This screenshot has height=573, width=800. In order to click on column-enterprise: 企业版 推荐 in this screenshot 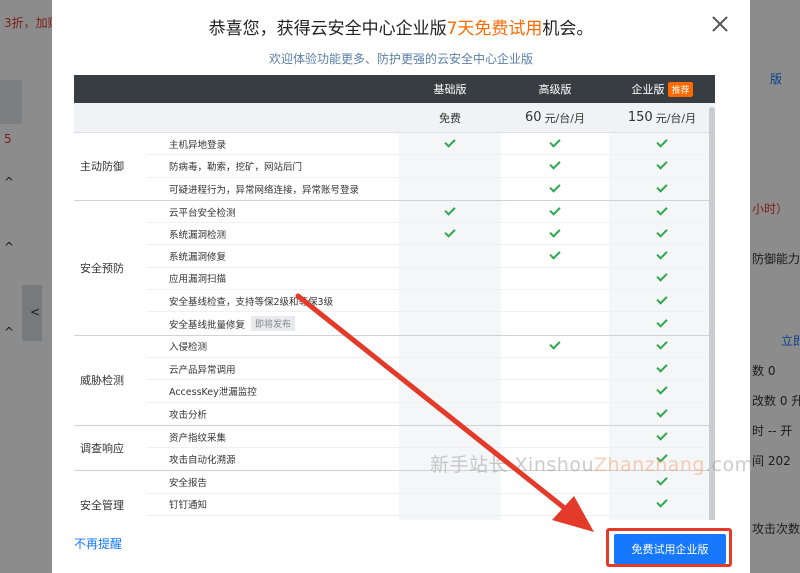, I will do `click(662, 89)`.